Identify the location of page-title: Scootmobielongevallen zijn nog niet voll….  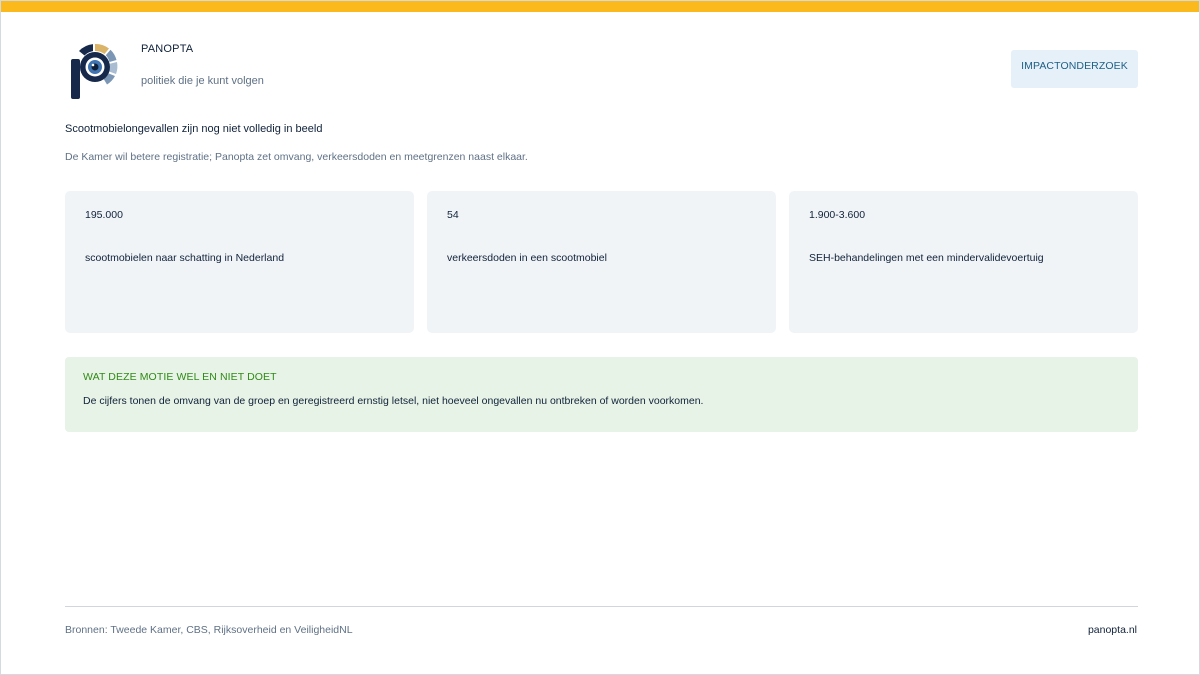
(194, 129).